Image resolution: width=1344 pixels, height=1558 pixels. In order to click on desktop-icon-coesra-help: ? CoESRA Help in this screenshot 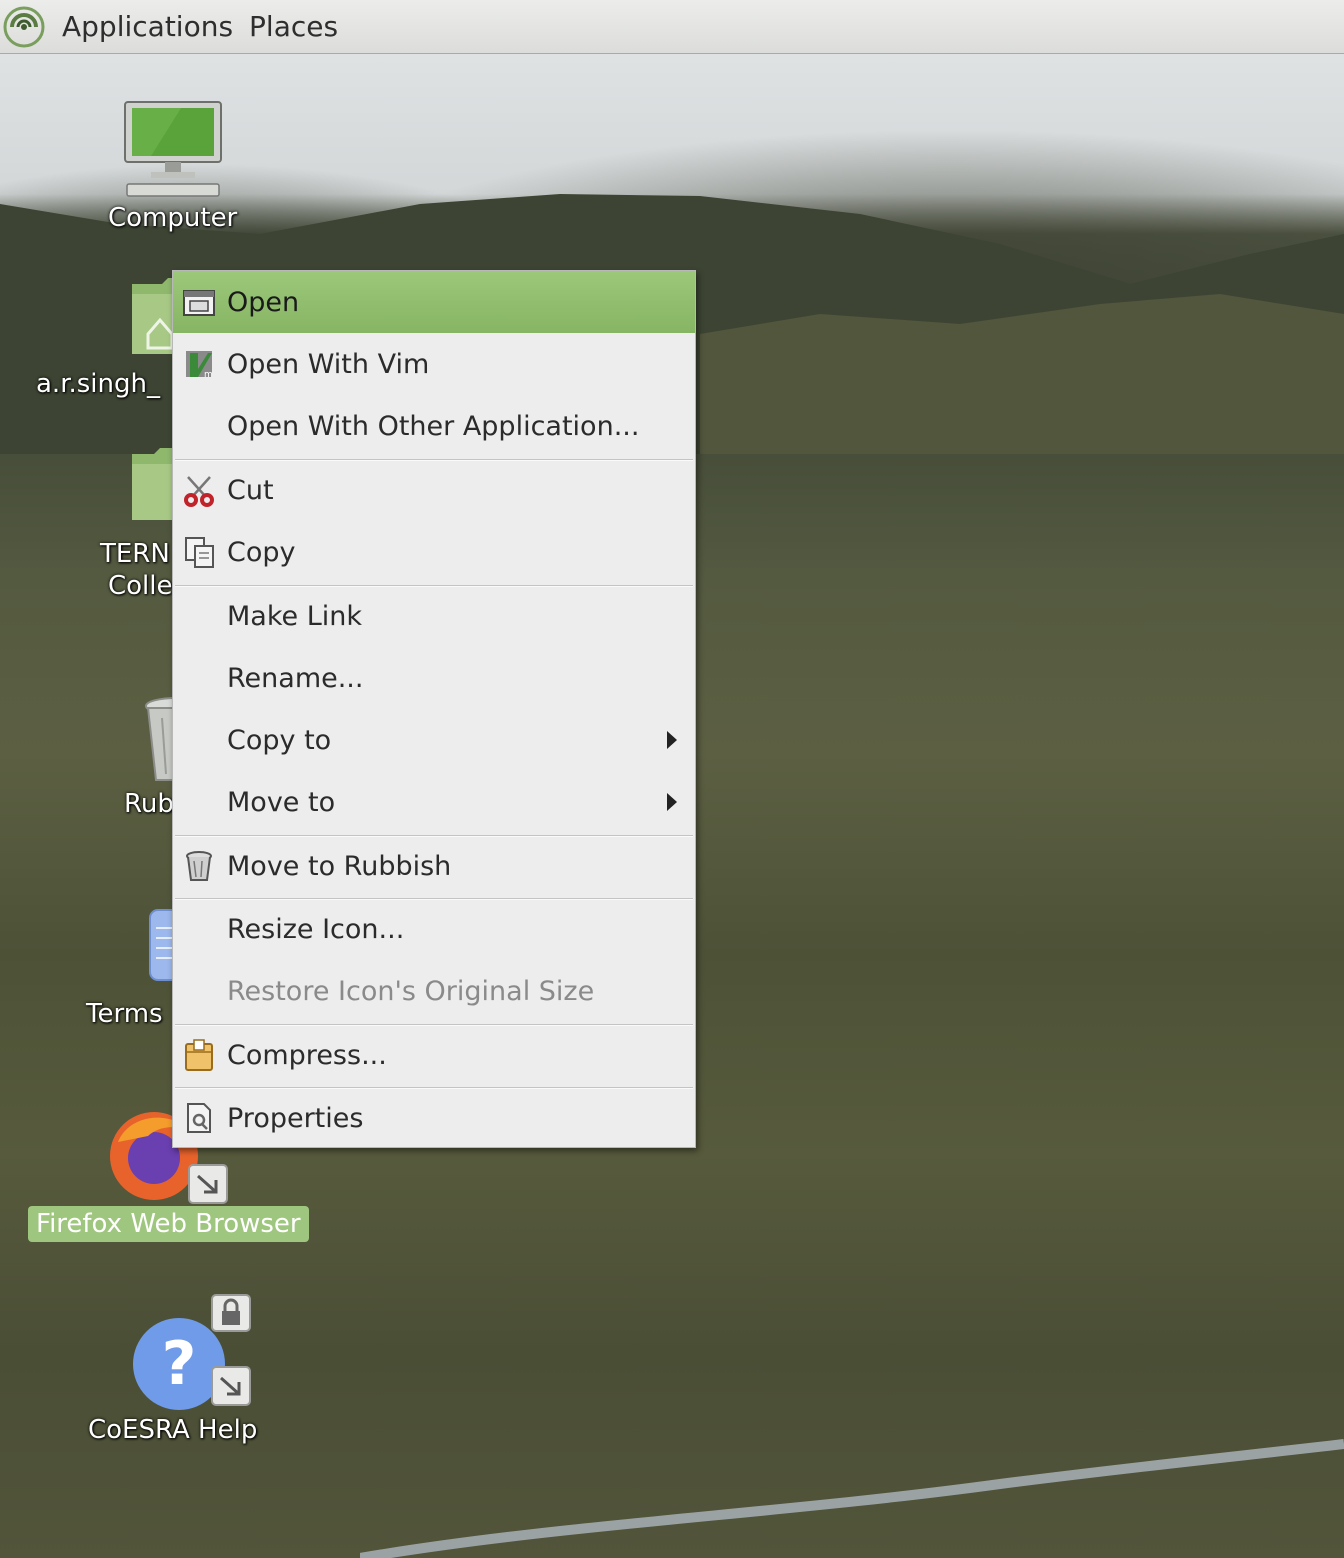, I will do `click(172, 1370)`.